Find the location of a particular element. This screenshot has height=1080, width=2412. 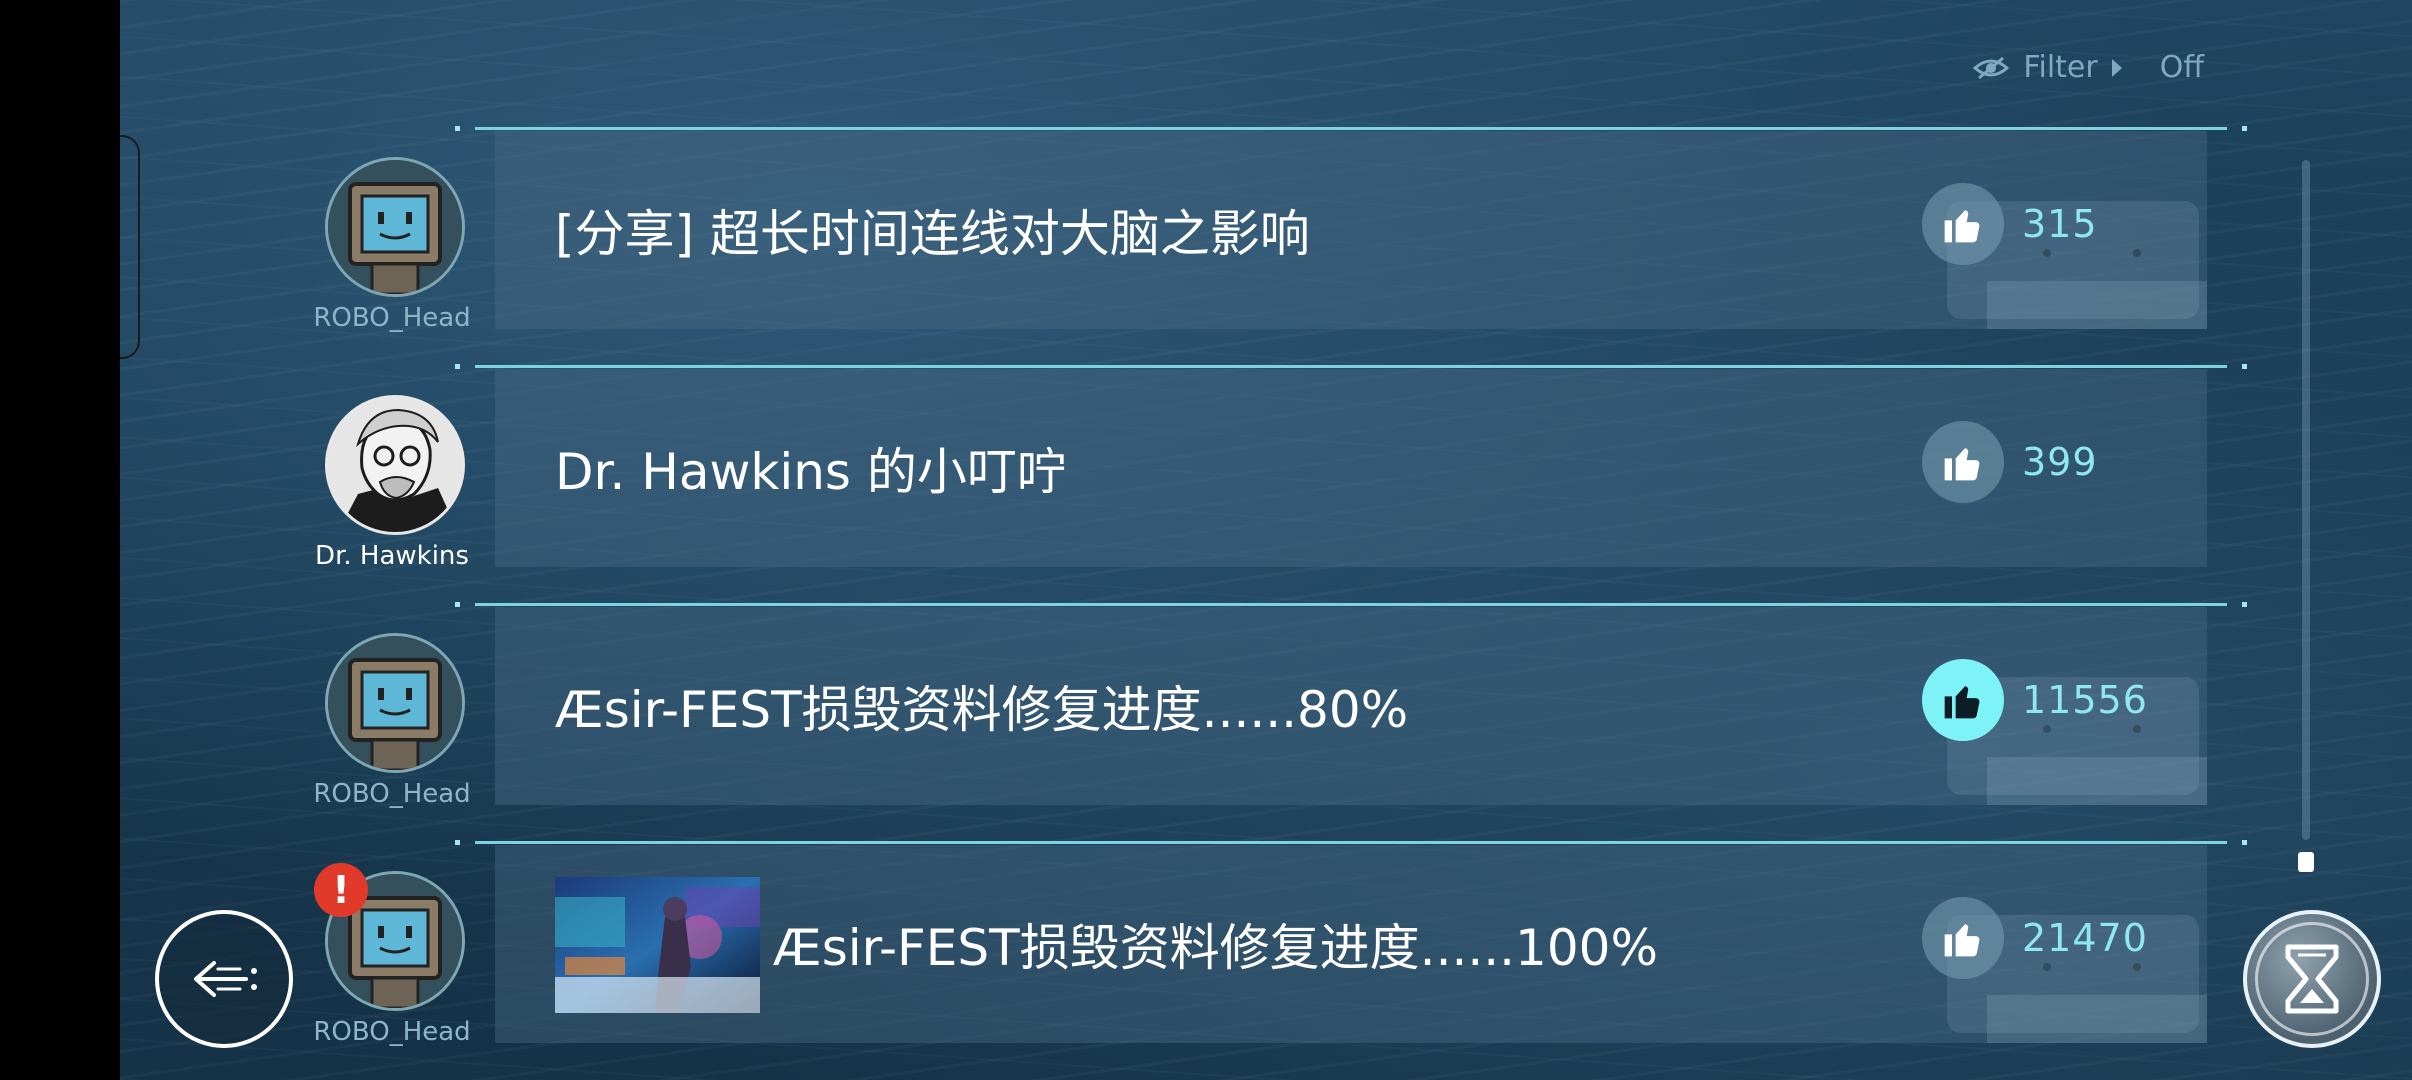

eye-slash-icon is located at coordinates (1991, 67).